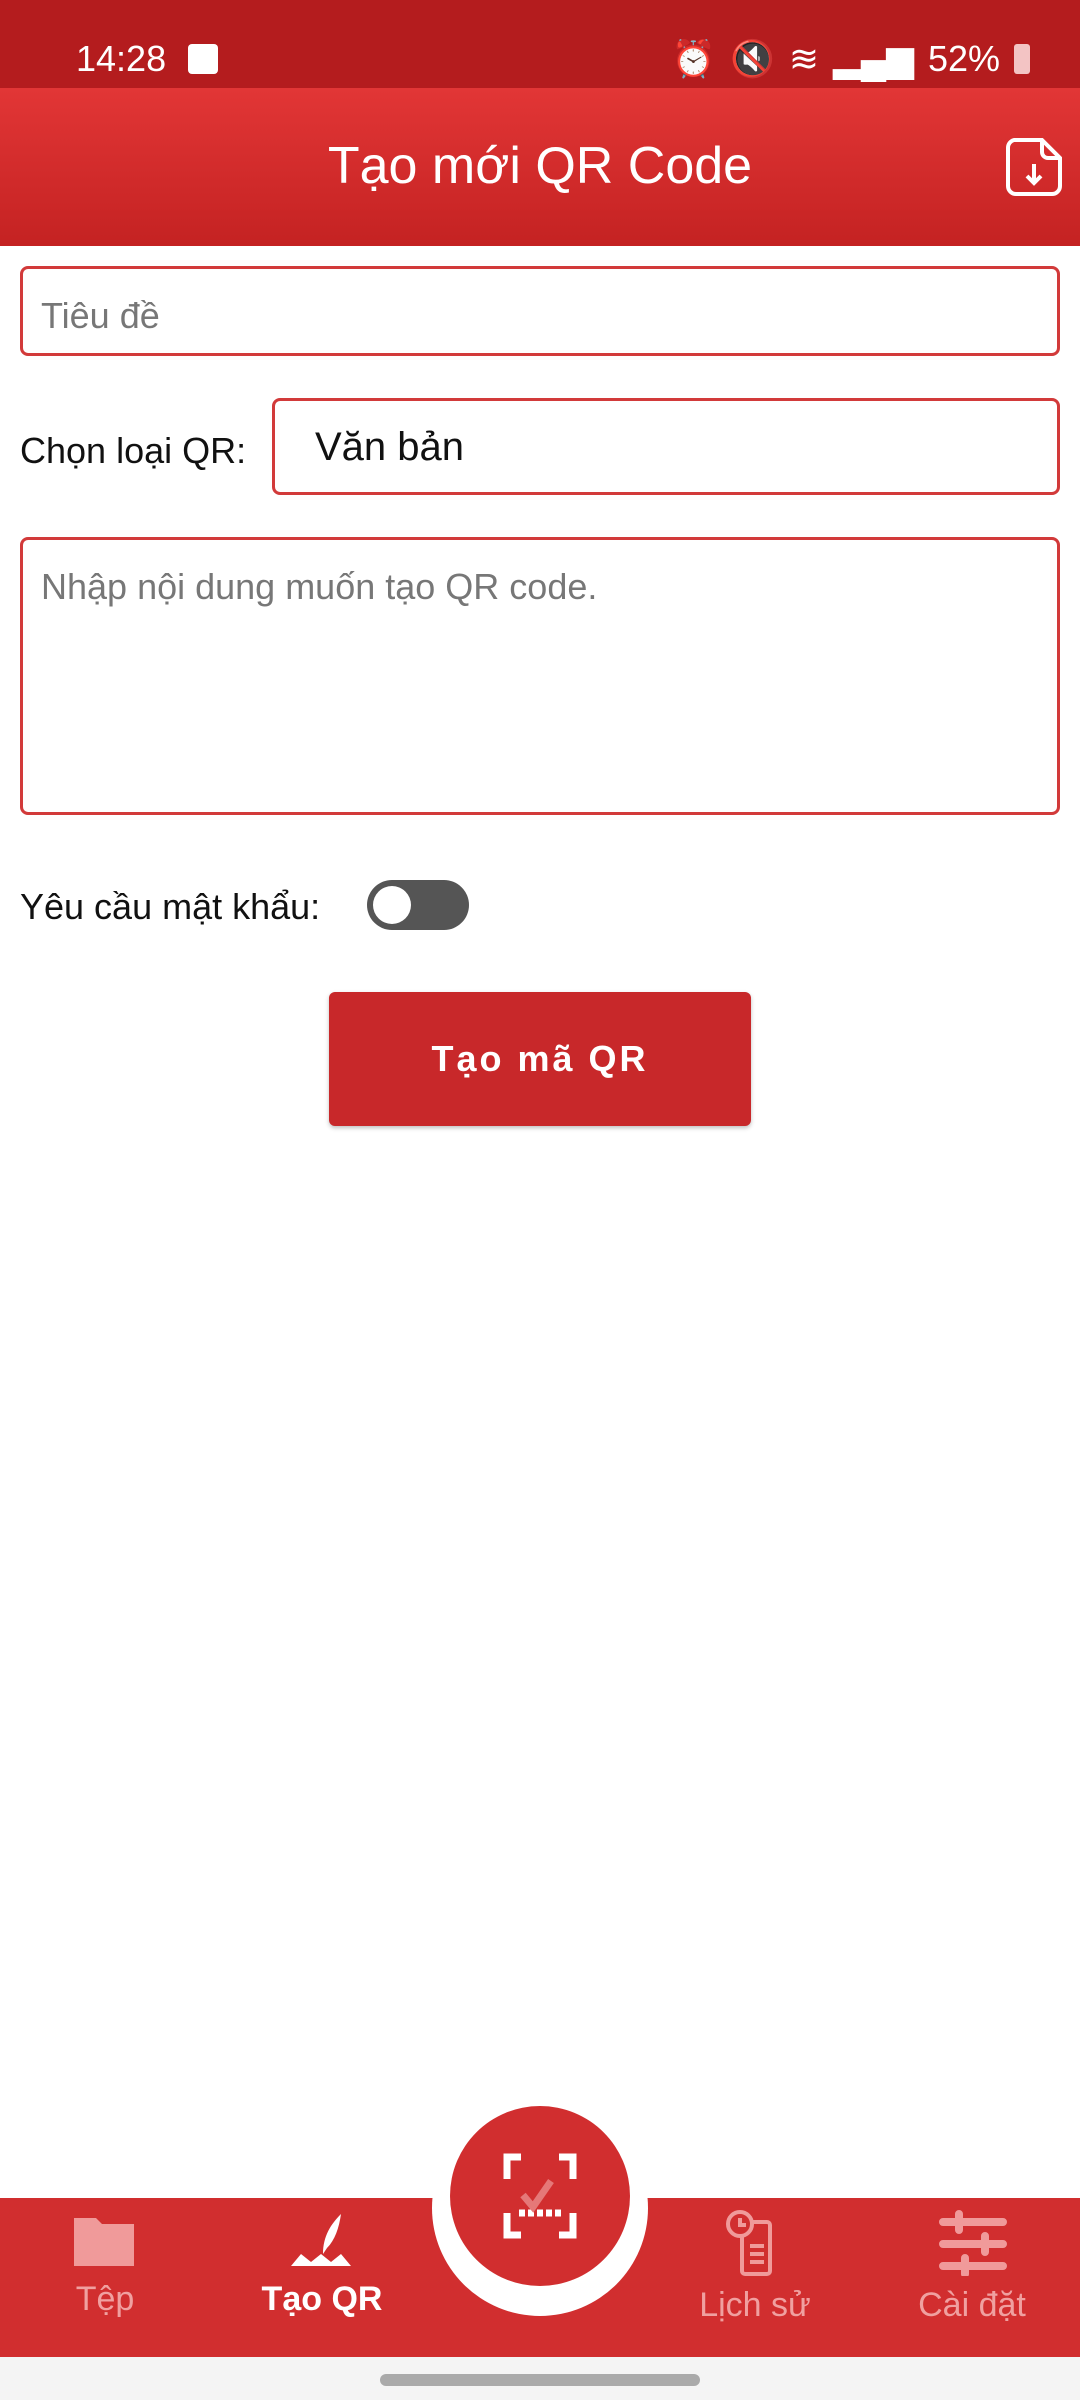  Describe the element at coordinates (540, 1059) in the screenshot. I see `create-qr-button: Tạo mã QR` at that location.